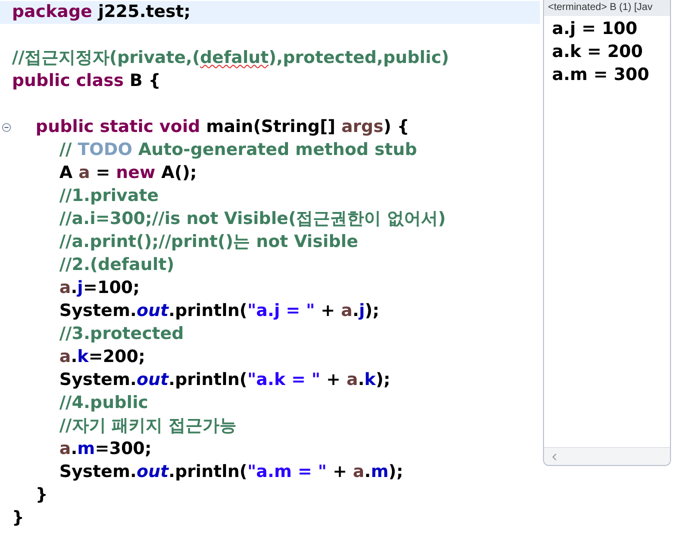  What do you see at coordinates (238, 150) in the screenshot?
I see `code-line: // TODO Auto-generated method stub` at bounding box center [238, 150].